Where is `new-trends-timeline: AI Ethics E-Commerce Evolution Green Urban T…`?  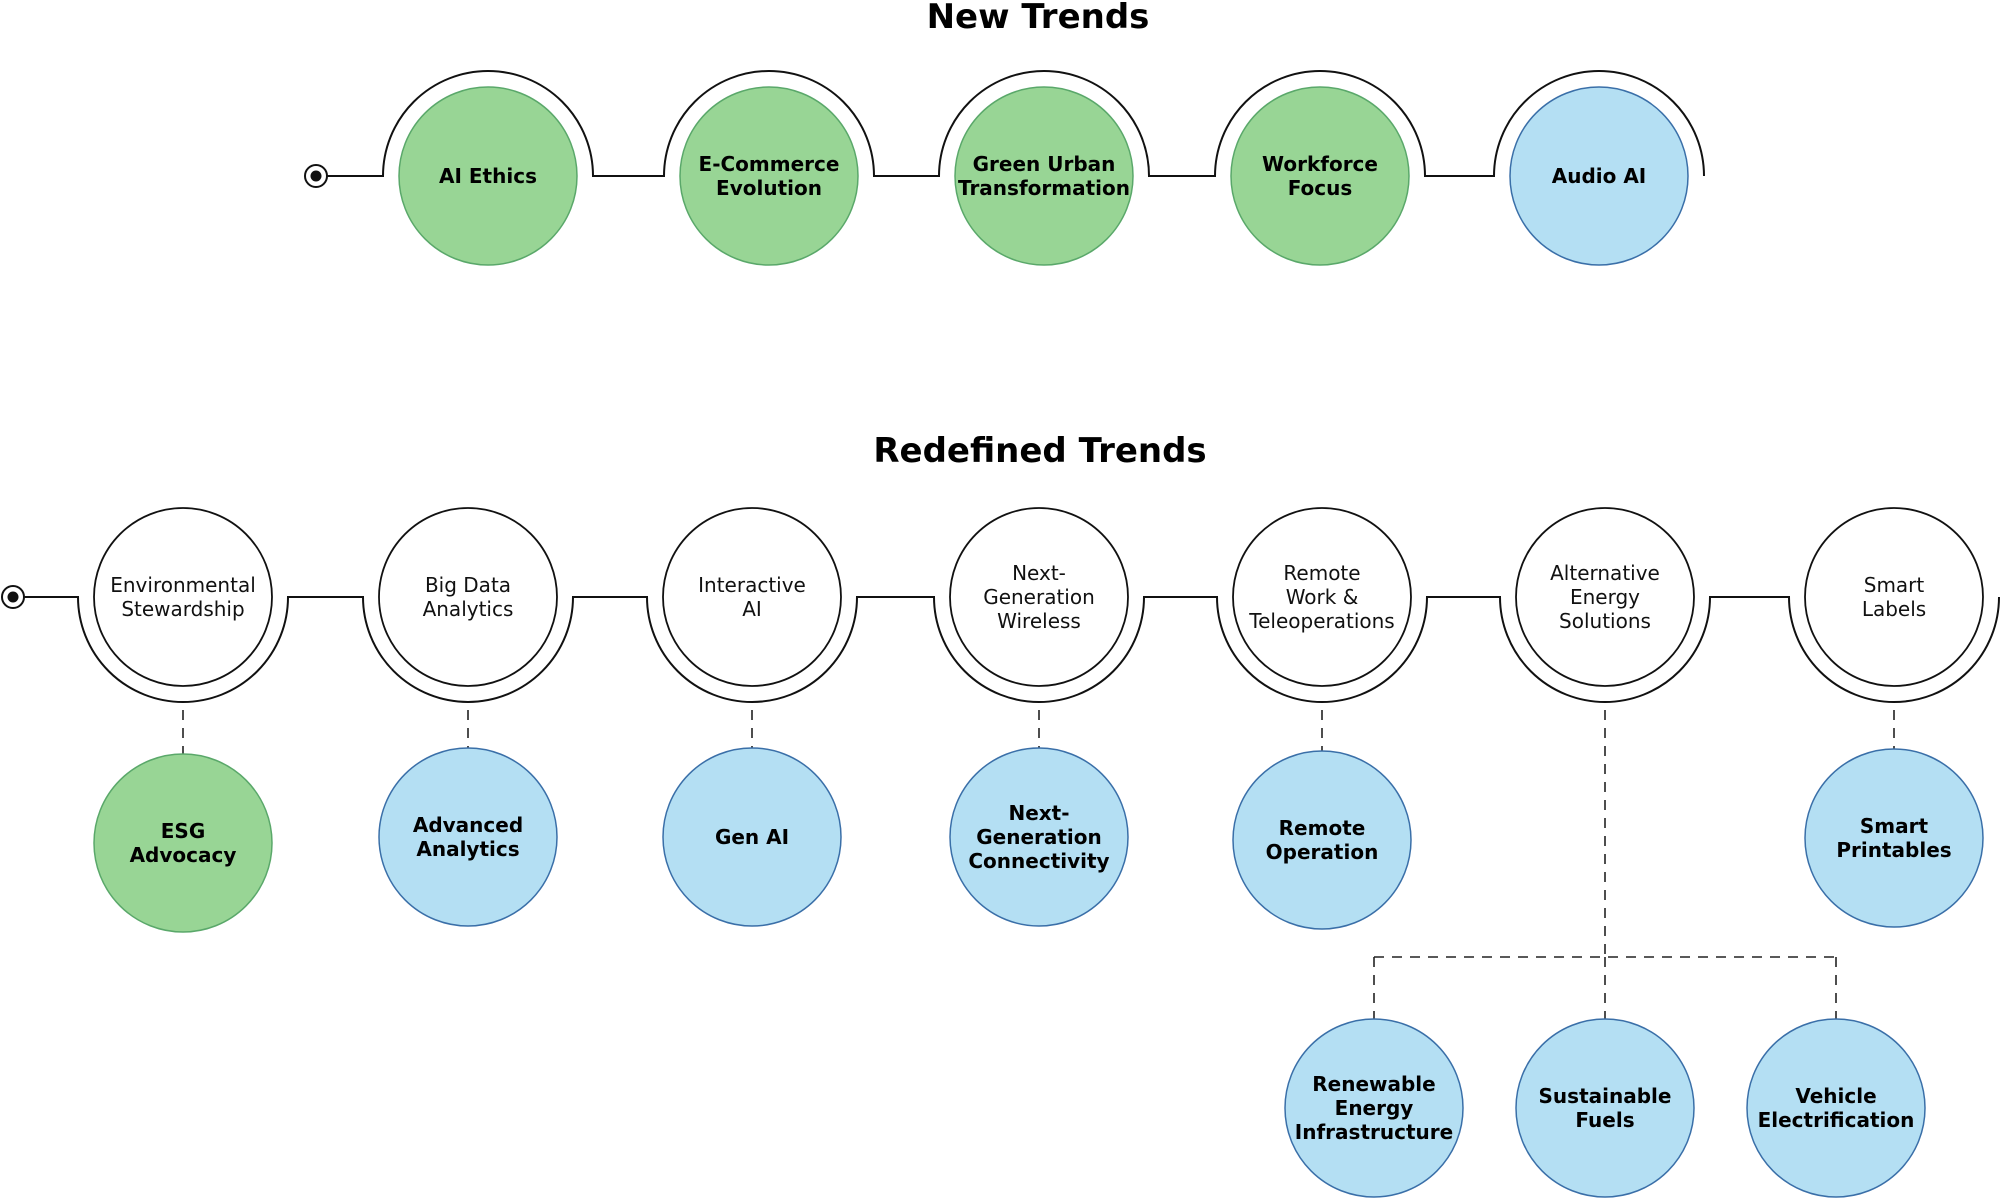
new-trends-timeline: AI Ethics E-Commerce Evolution Green Urban T… is located at coordinates (1004, 168).